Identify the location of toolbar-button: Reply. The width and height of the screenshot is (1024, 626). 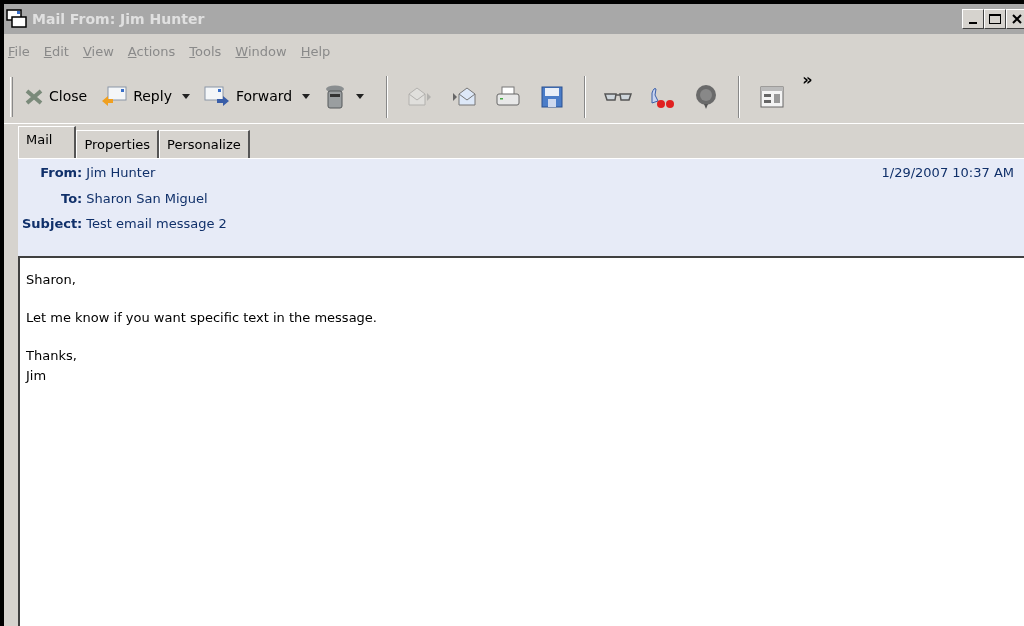
(136, 96).